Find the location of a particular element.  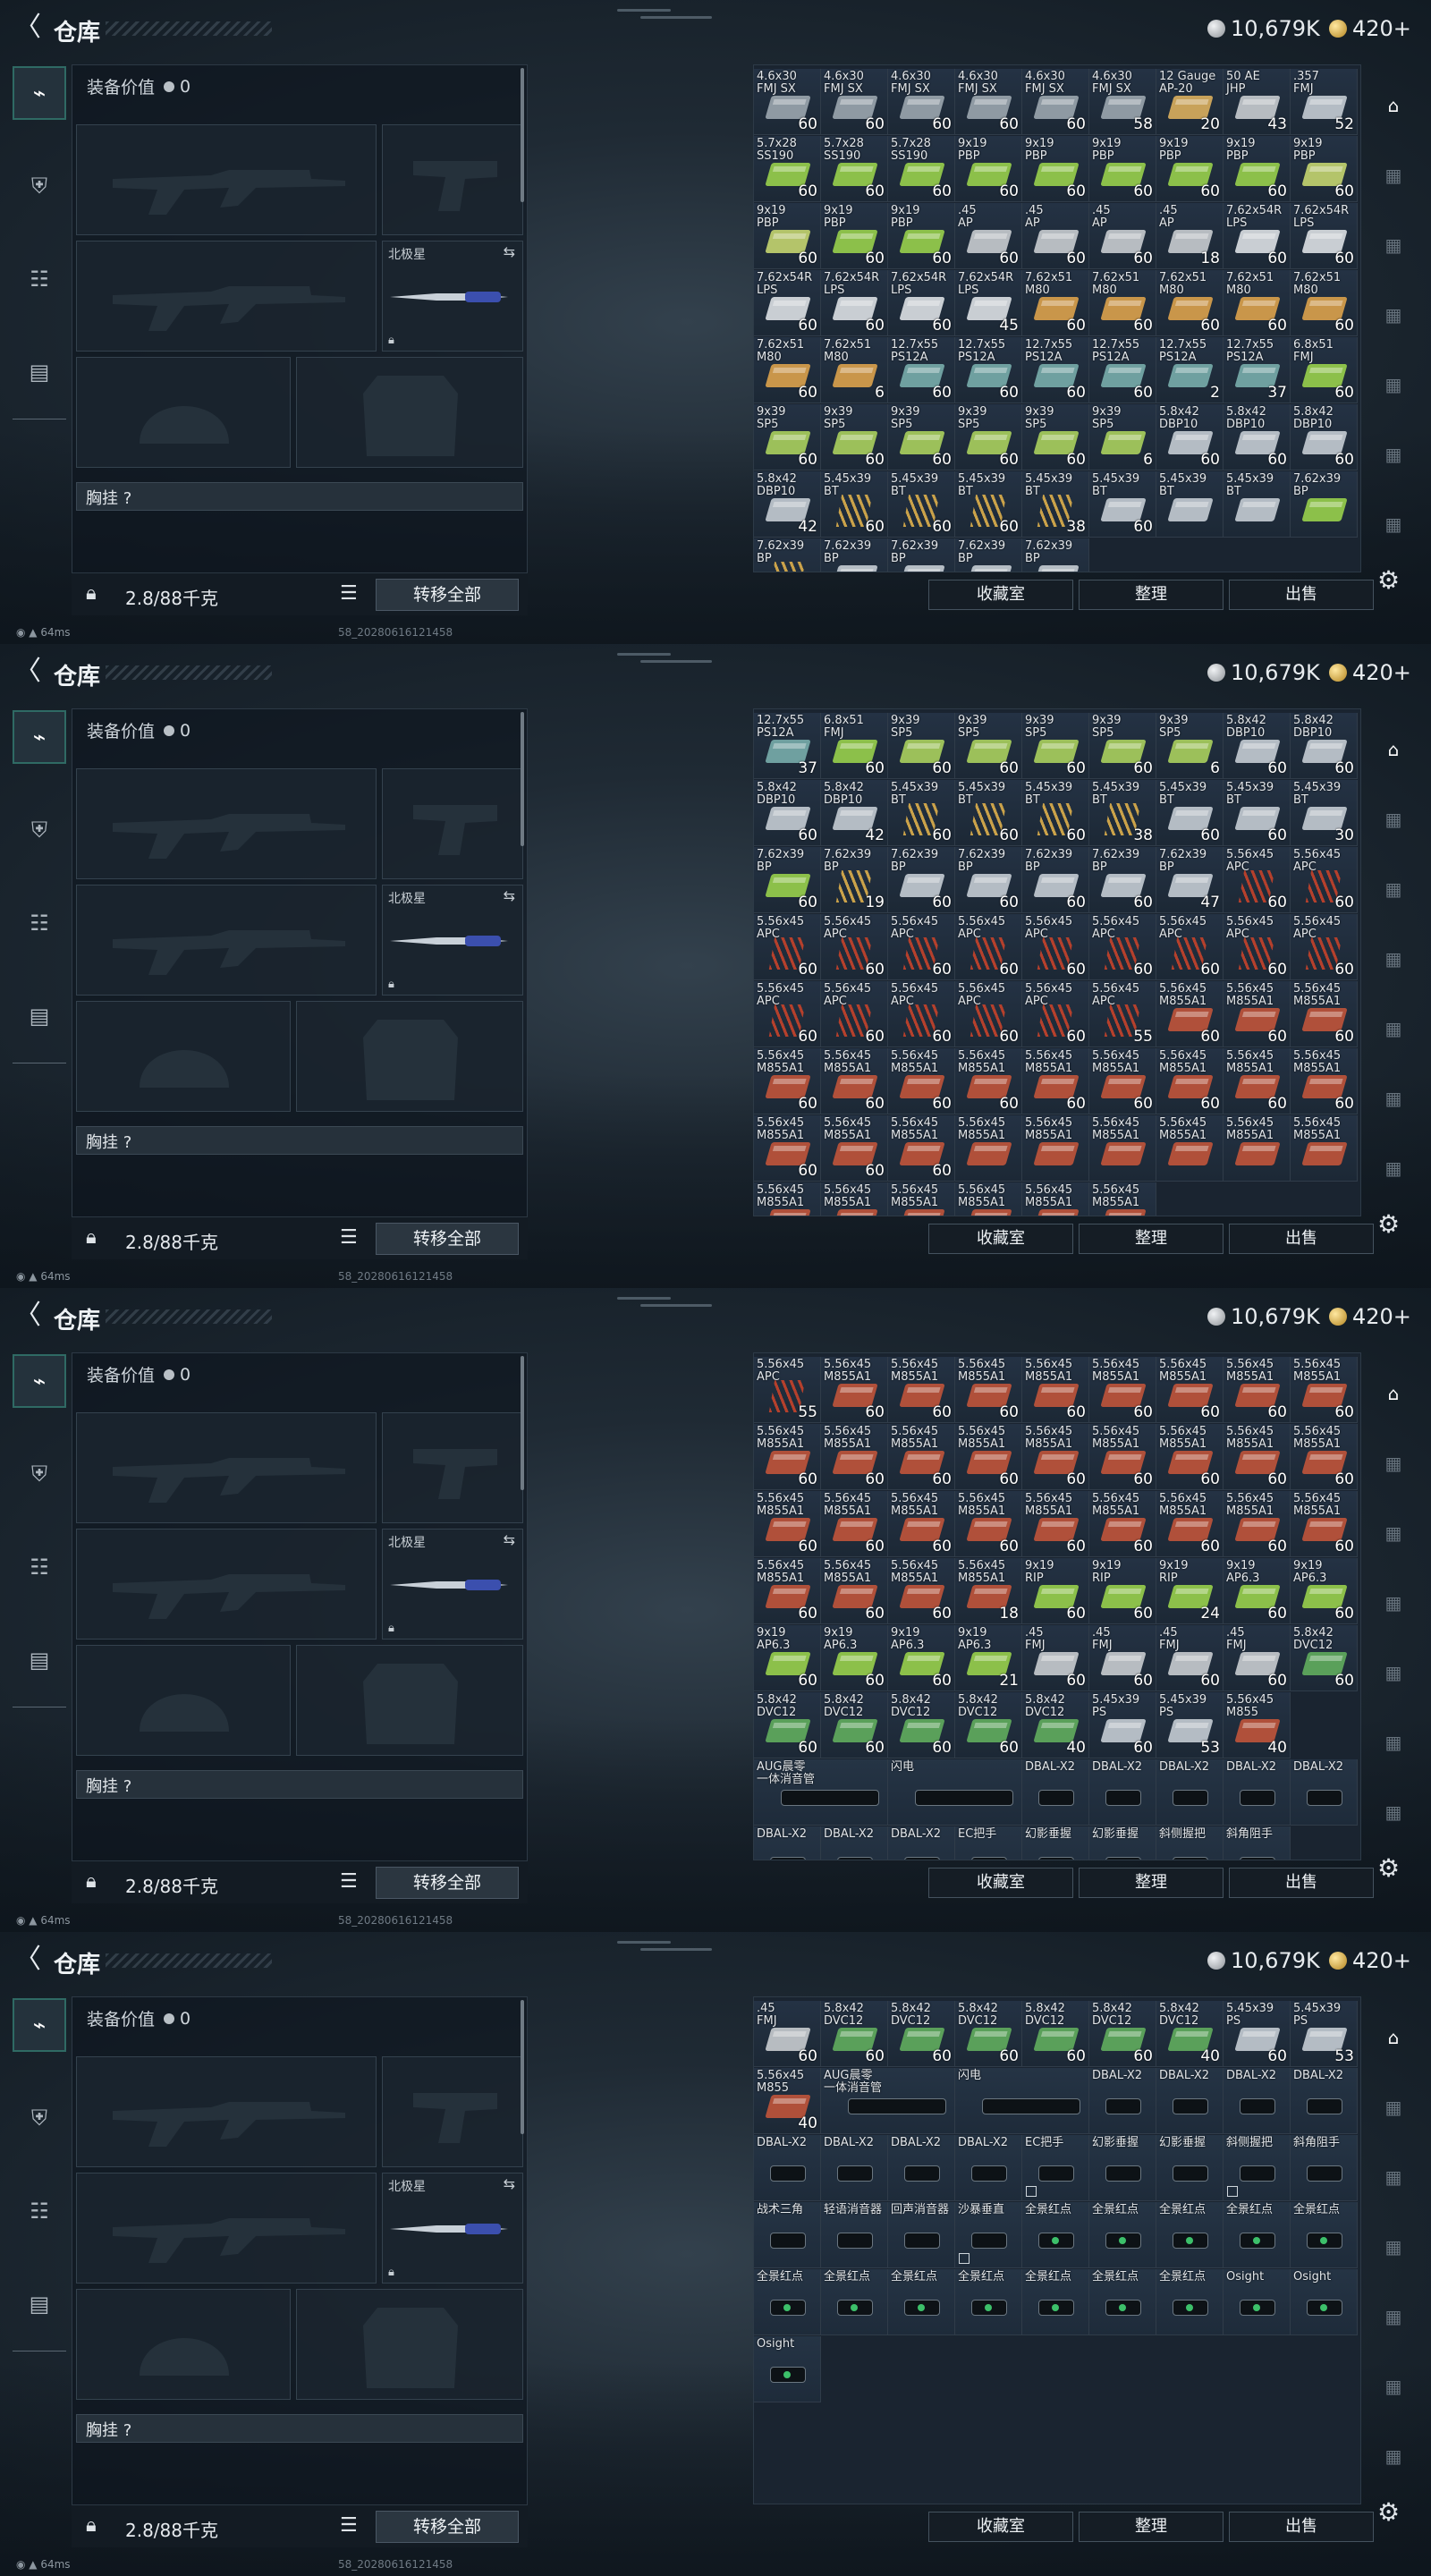

inventory-item: 5.45x39 PS 60 is located at coordinates (1258, 2034).